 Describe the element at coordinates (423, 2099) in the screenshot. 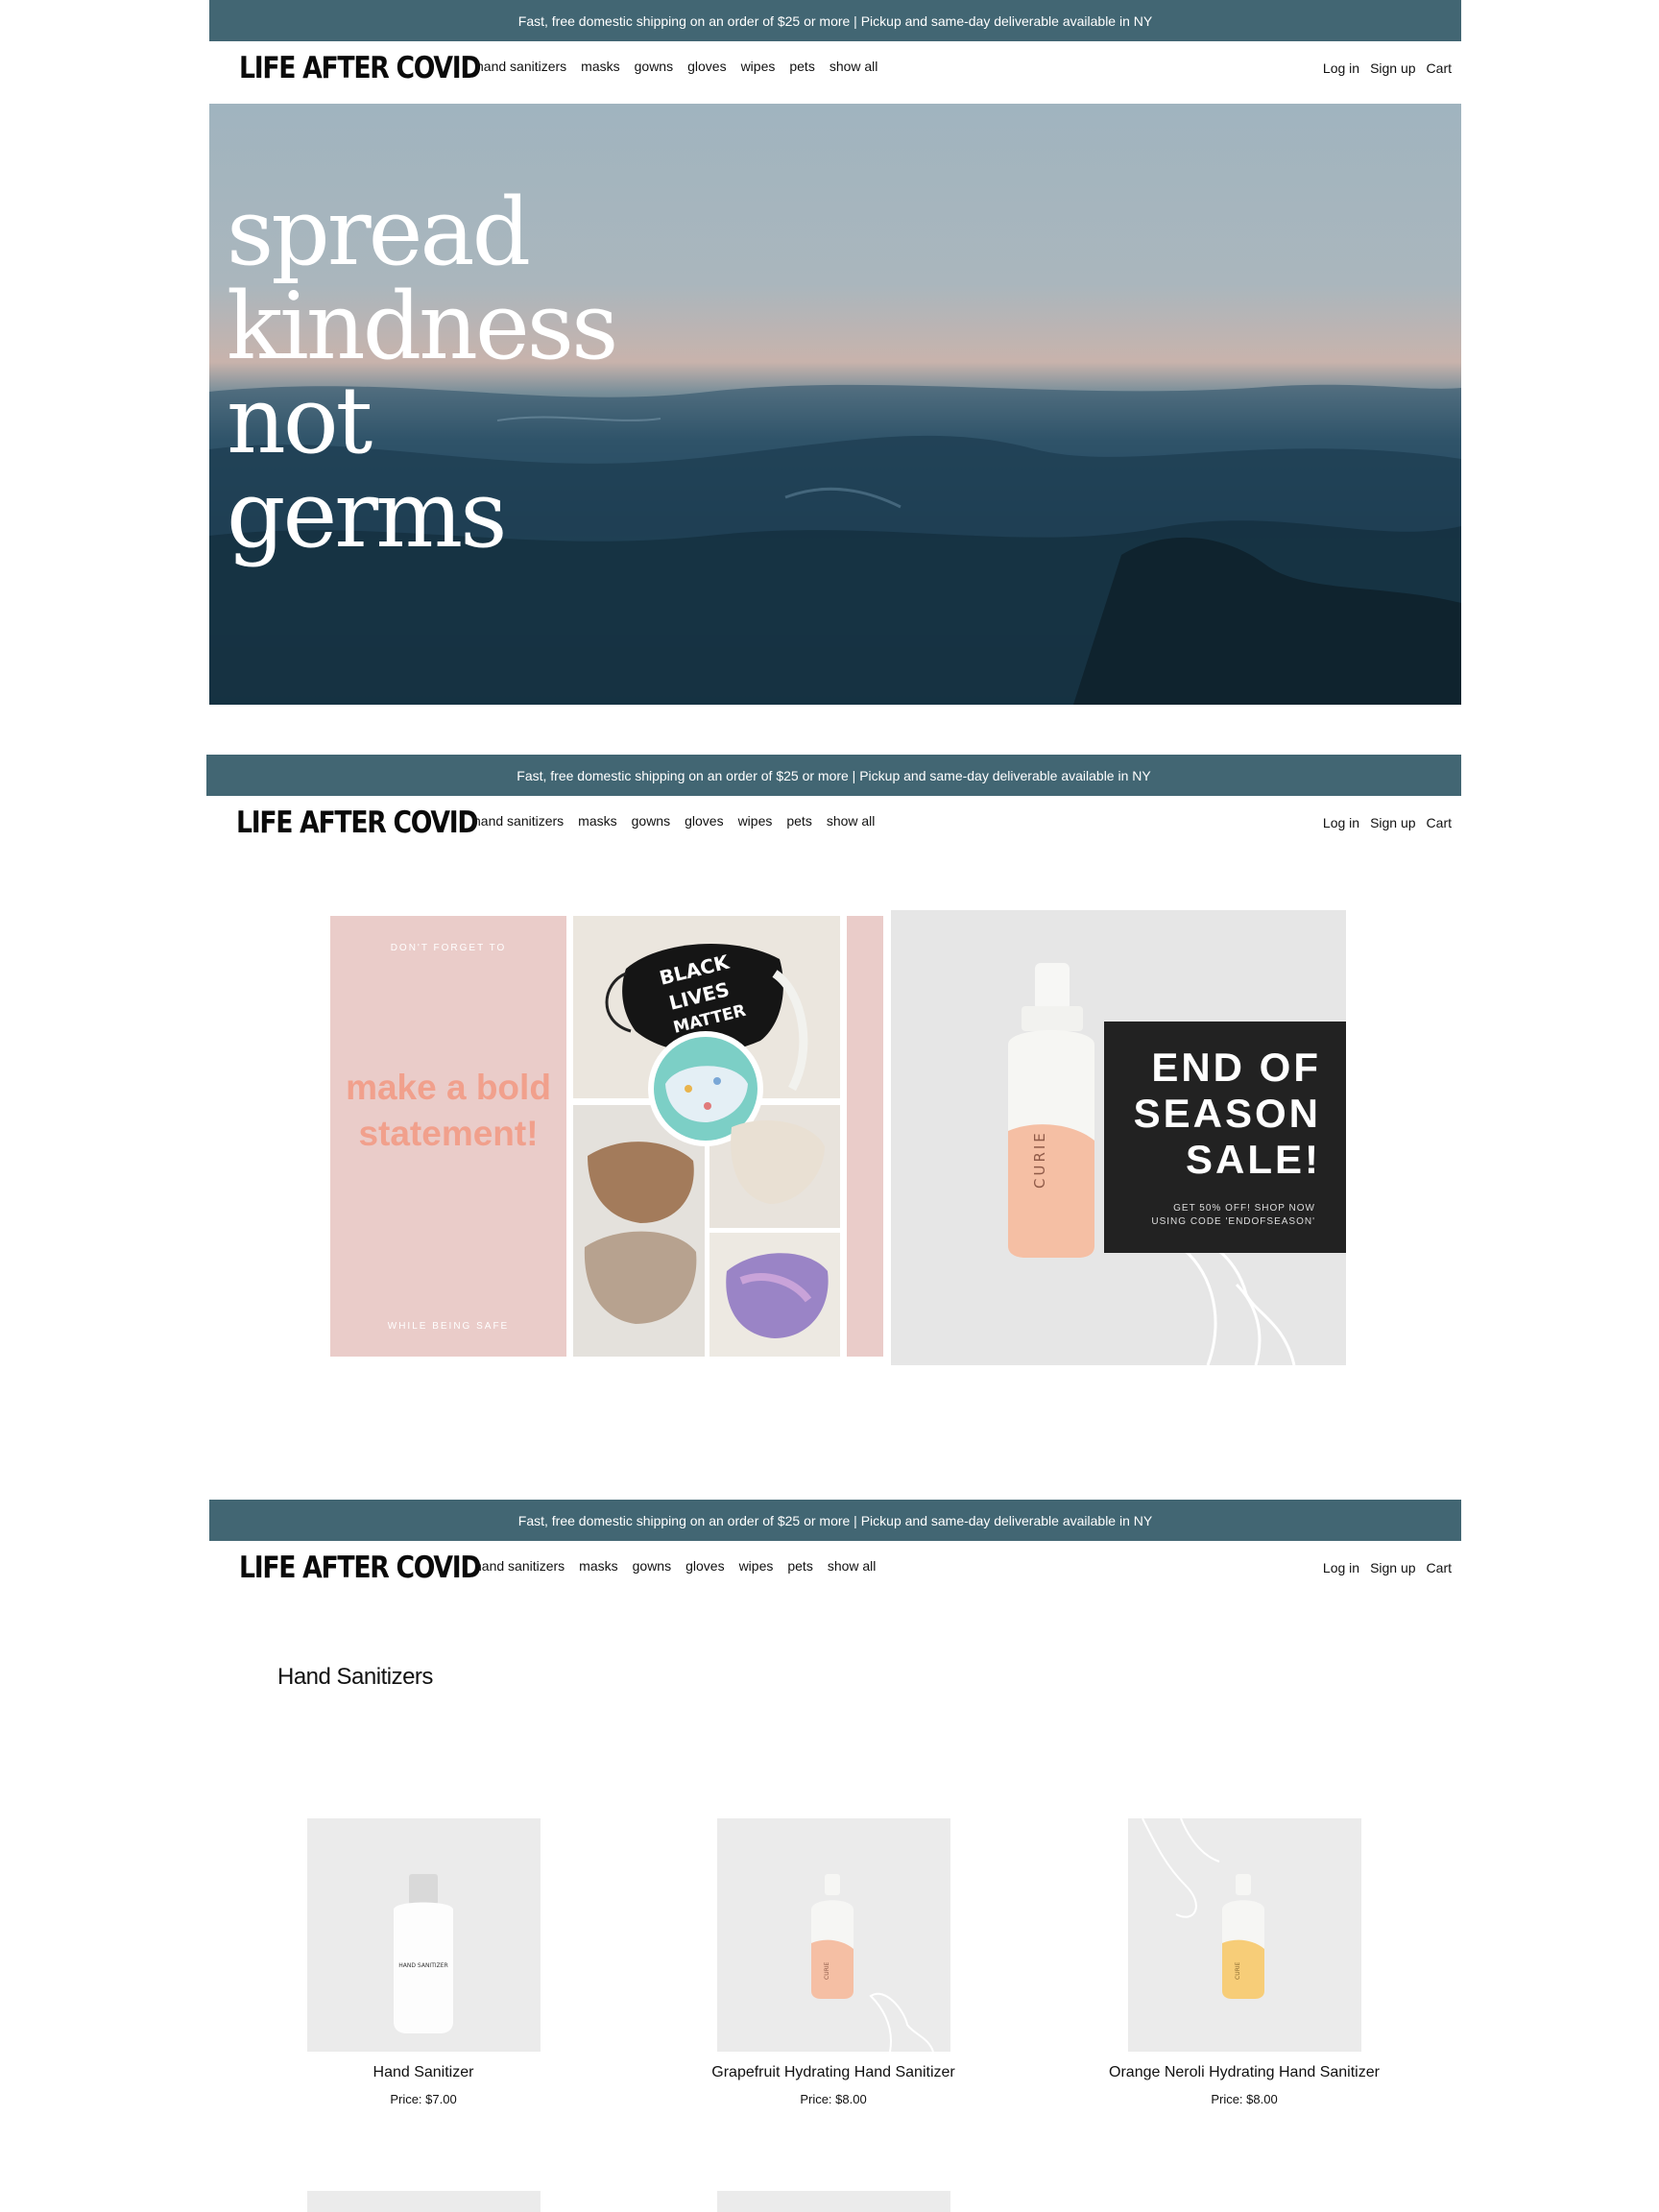

I see `product-price: Price: $7.00` at that location.